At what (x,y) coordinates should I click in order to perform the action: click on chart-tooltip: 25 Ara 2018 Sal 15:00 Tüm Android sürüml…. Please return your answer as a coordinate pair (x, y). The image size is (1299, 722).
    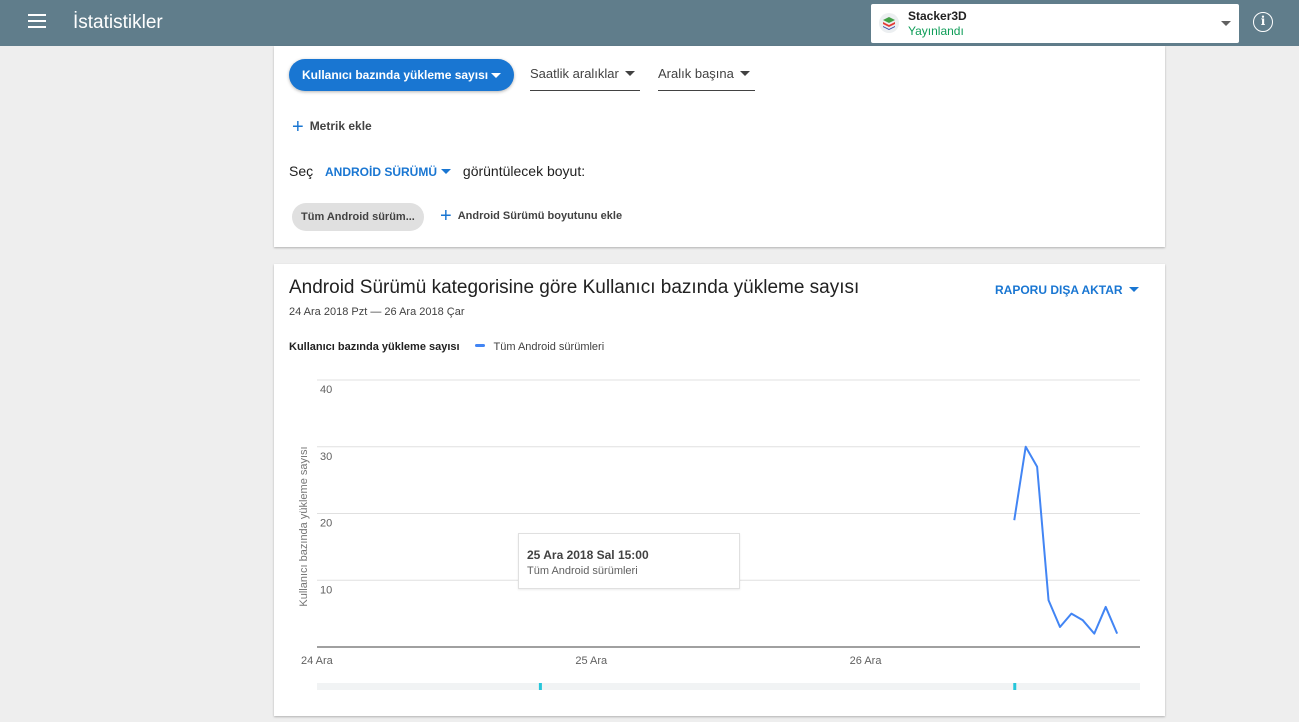
    Looking at the image, I should click on (629, 561).